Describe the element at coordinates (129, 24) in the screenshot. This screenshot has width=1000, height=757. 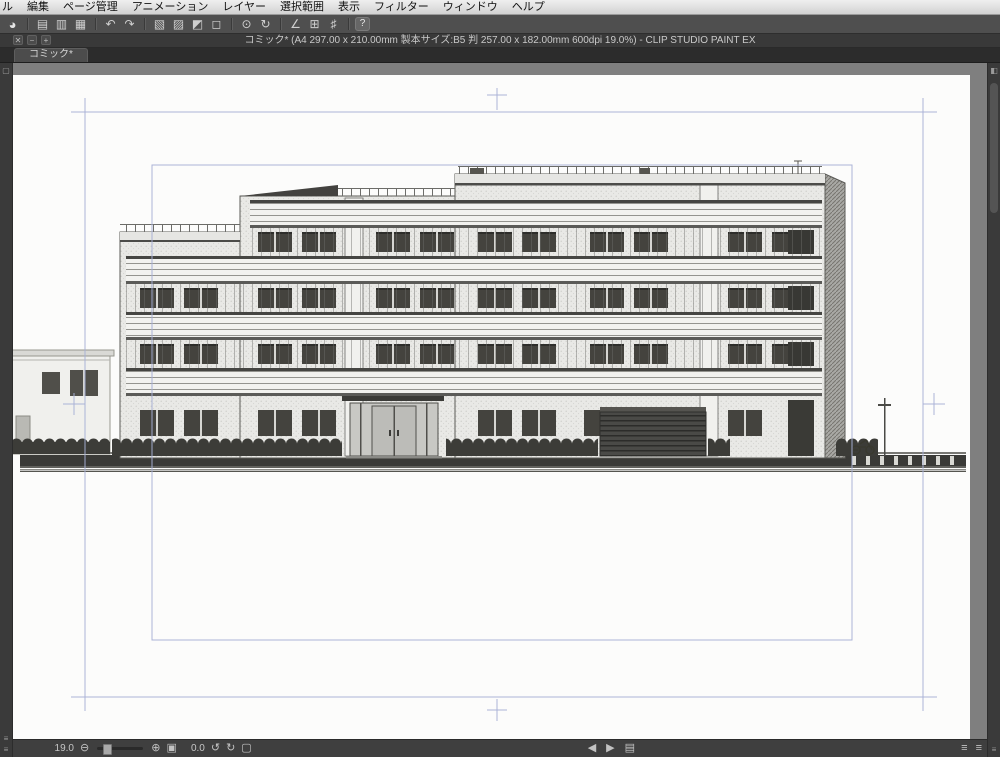
I see `redo-icon: ↷` at that location.